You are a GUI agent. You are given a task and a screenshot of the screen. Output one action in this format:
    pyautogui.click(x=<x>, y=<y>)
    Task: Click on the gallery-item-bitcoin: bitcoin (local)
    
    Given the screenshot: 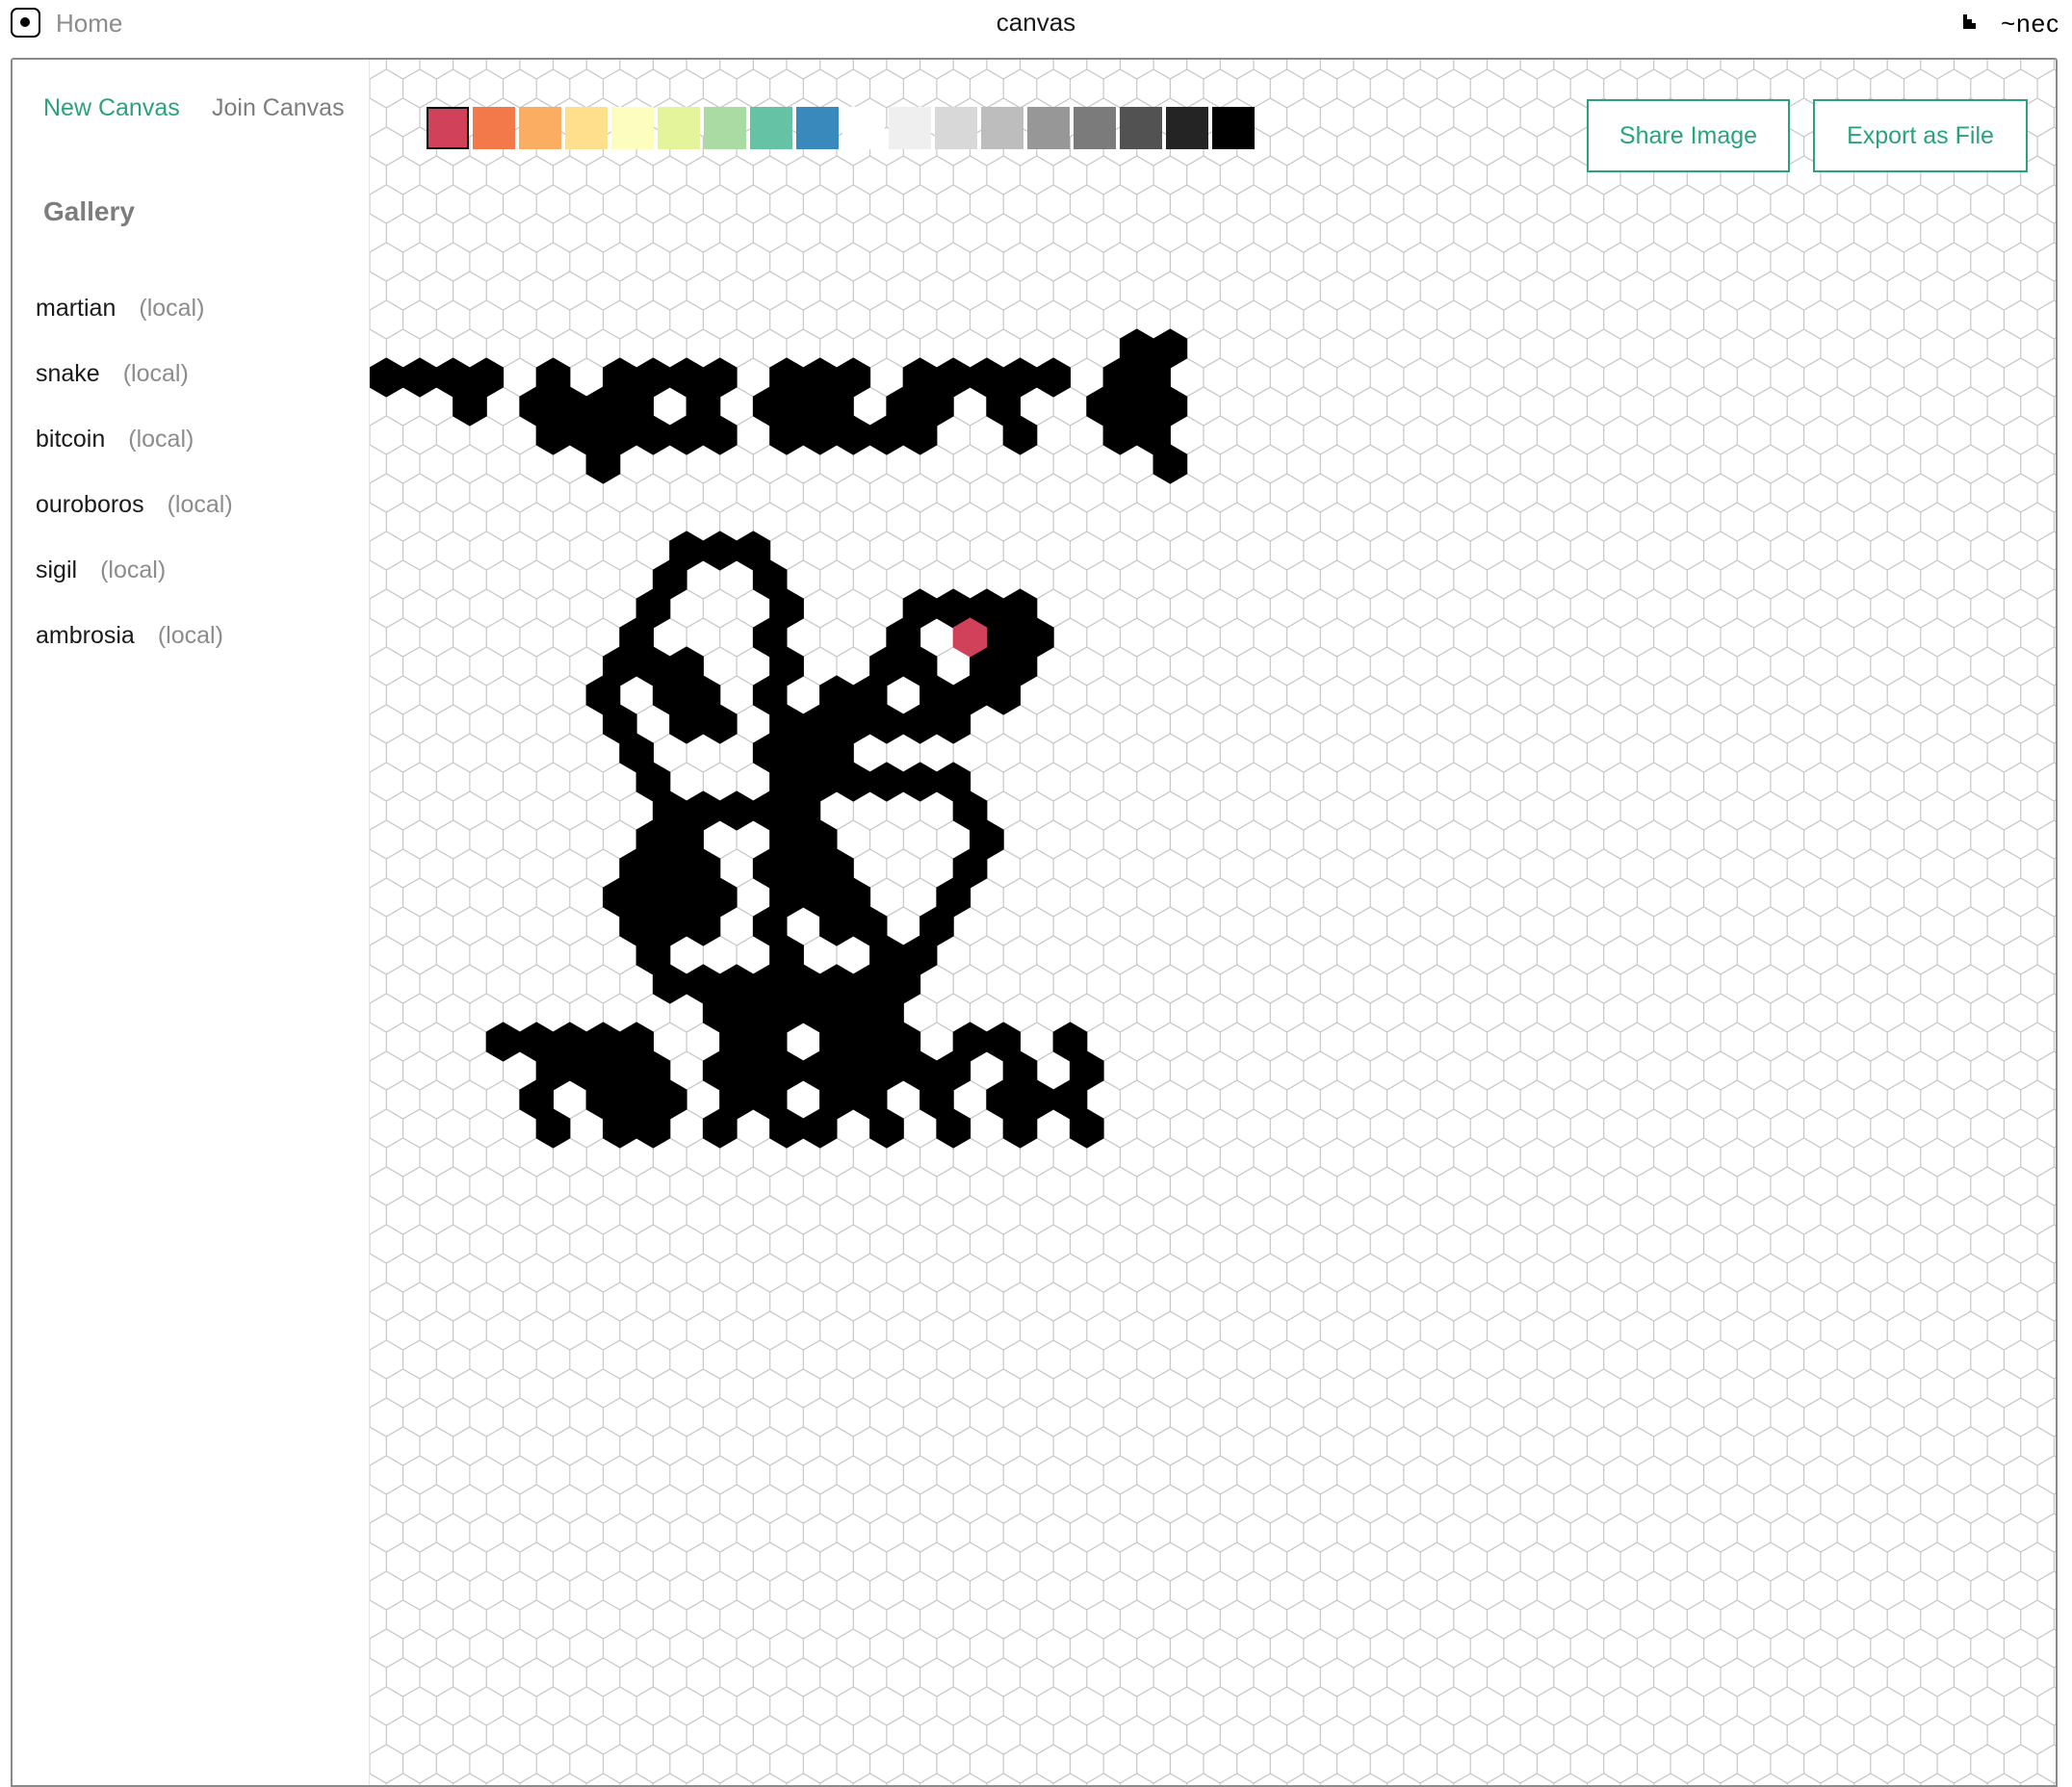 What is the action you would take?
    pyautogui.click(x=134, y=458)
    